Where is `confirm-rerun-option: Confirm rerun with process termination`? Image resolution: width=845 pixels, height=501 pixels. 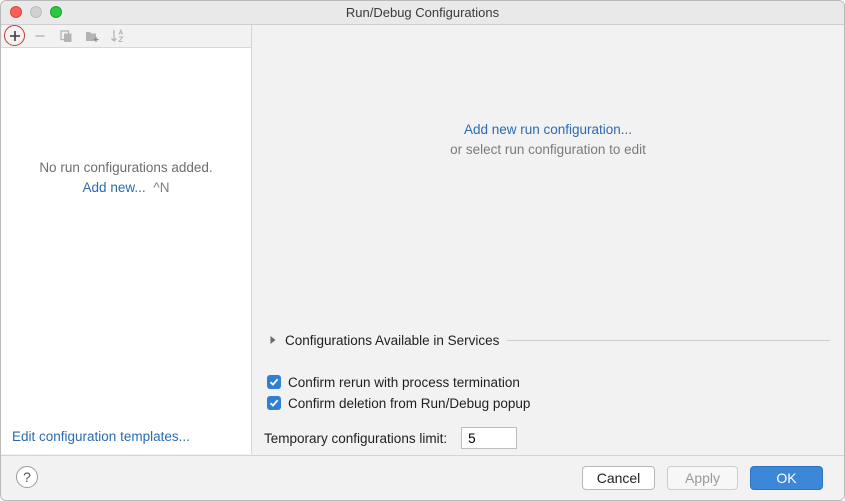
confirm-rerun-option: Confirm rerun with process termination is located at coordinates (393, 382).